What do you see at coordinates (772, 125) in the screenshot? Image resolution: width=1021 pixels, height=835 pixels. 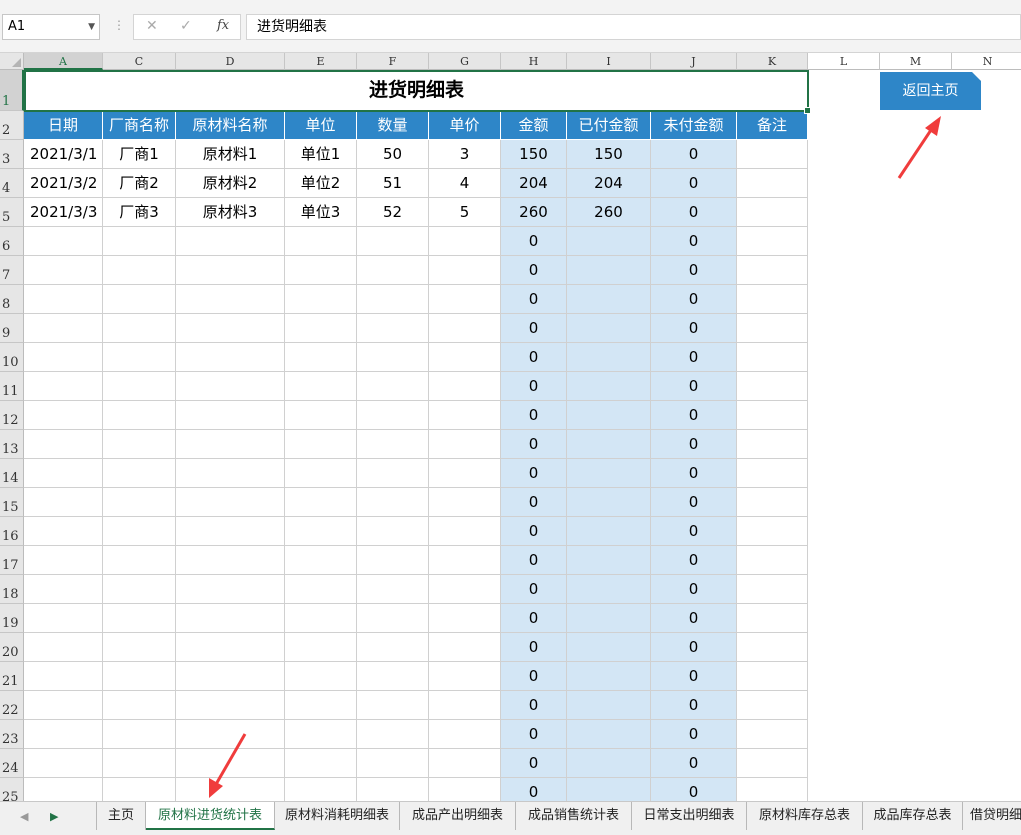 I see `column-header-cell: 备注` at bounding box center [772, 125].